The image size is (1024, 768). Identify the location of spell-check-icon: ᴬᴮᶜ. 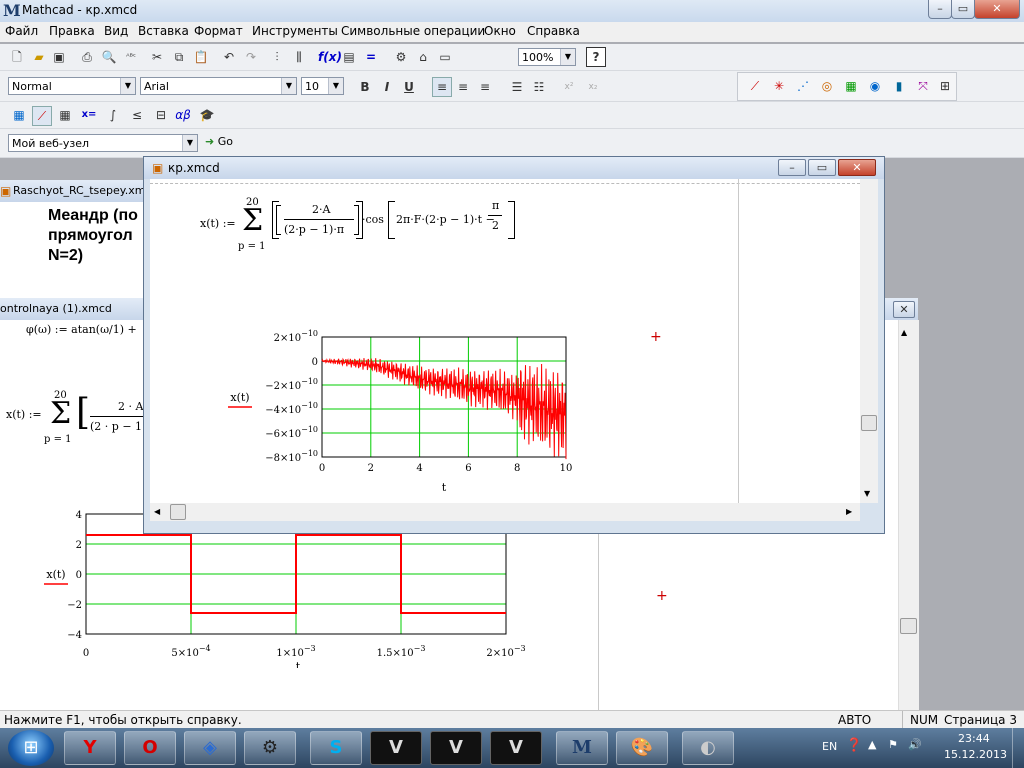
(131, 57).